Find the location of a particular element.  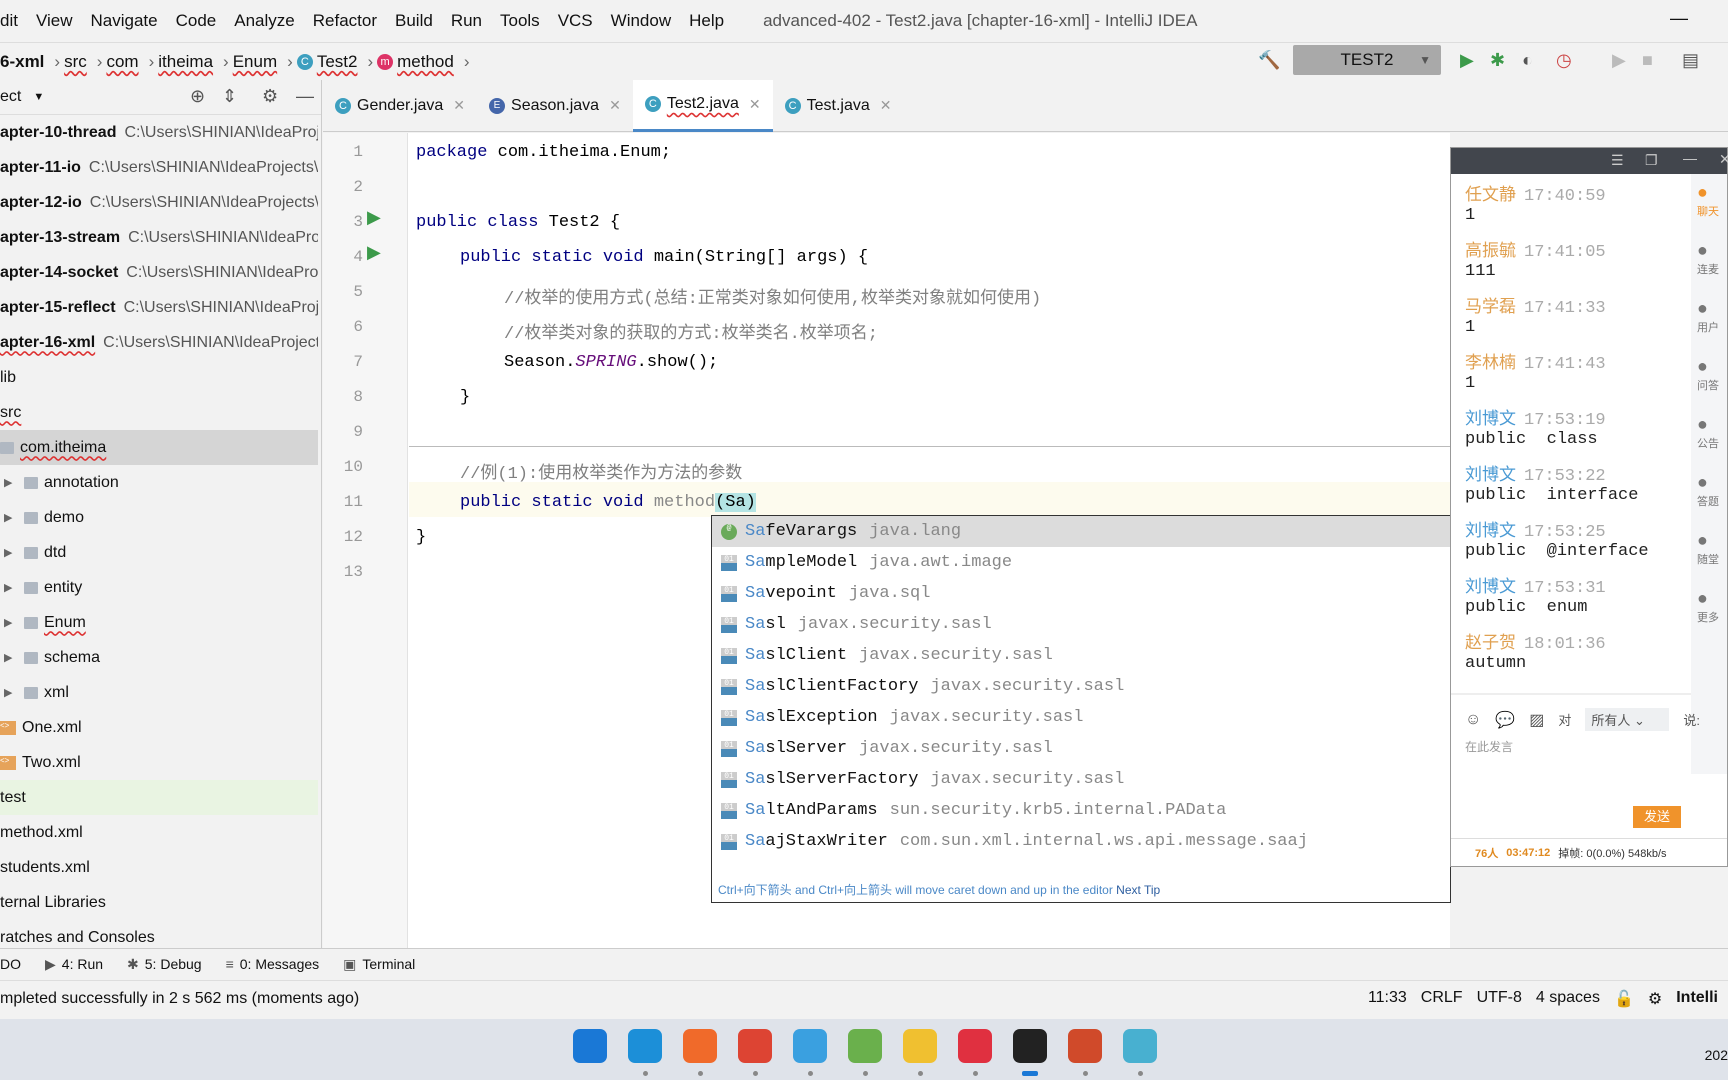

emoji-icon: ☺ is located at coordinates (1473, 720).